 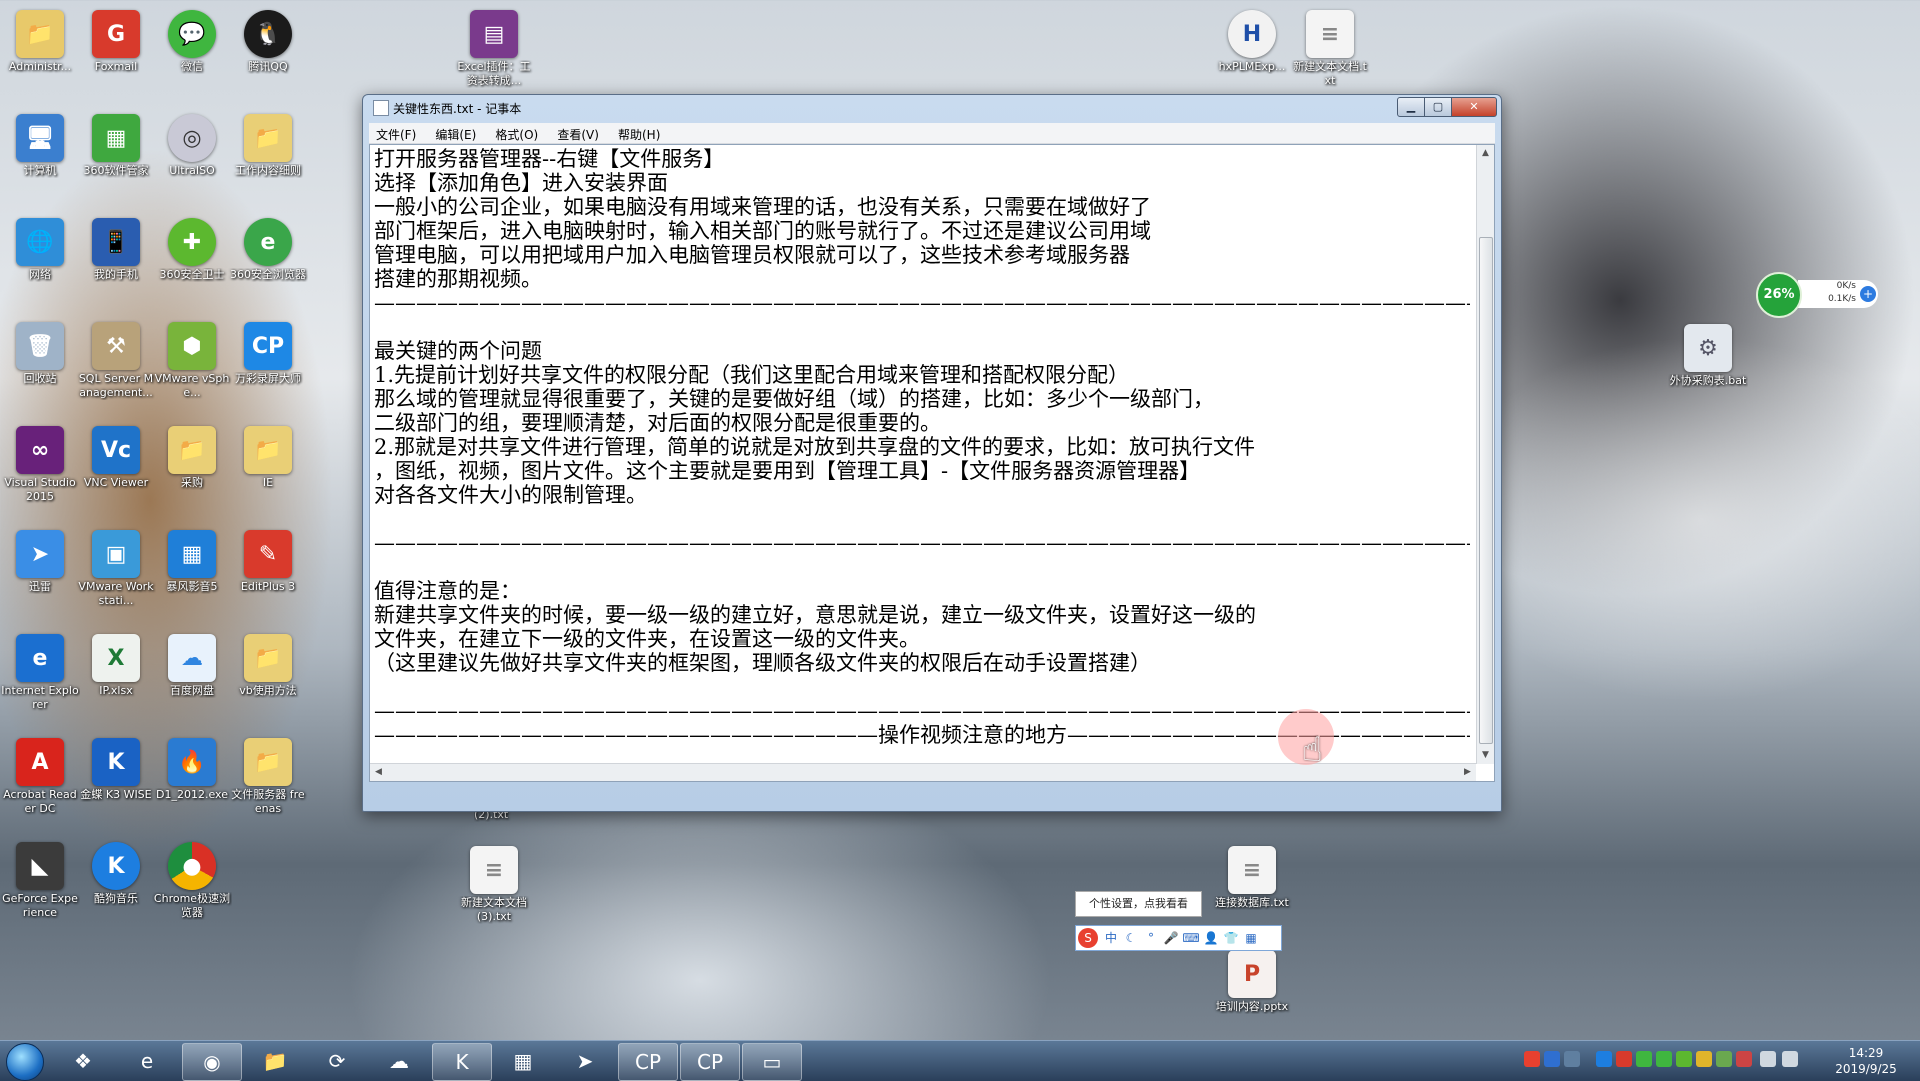 What do you see at coordinates (523, 1061) in the screenshot?
I see `taskbar-baofeng-icon: ▦` at bounding box center [523, 1061].